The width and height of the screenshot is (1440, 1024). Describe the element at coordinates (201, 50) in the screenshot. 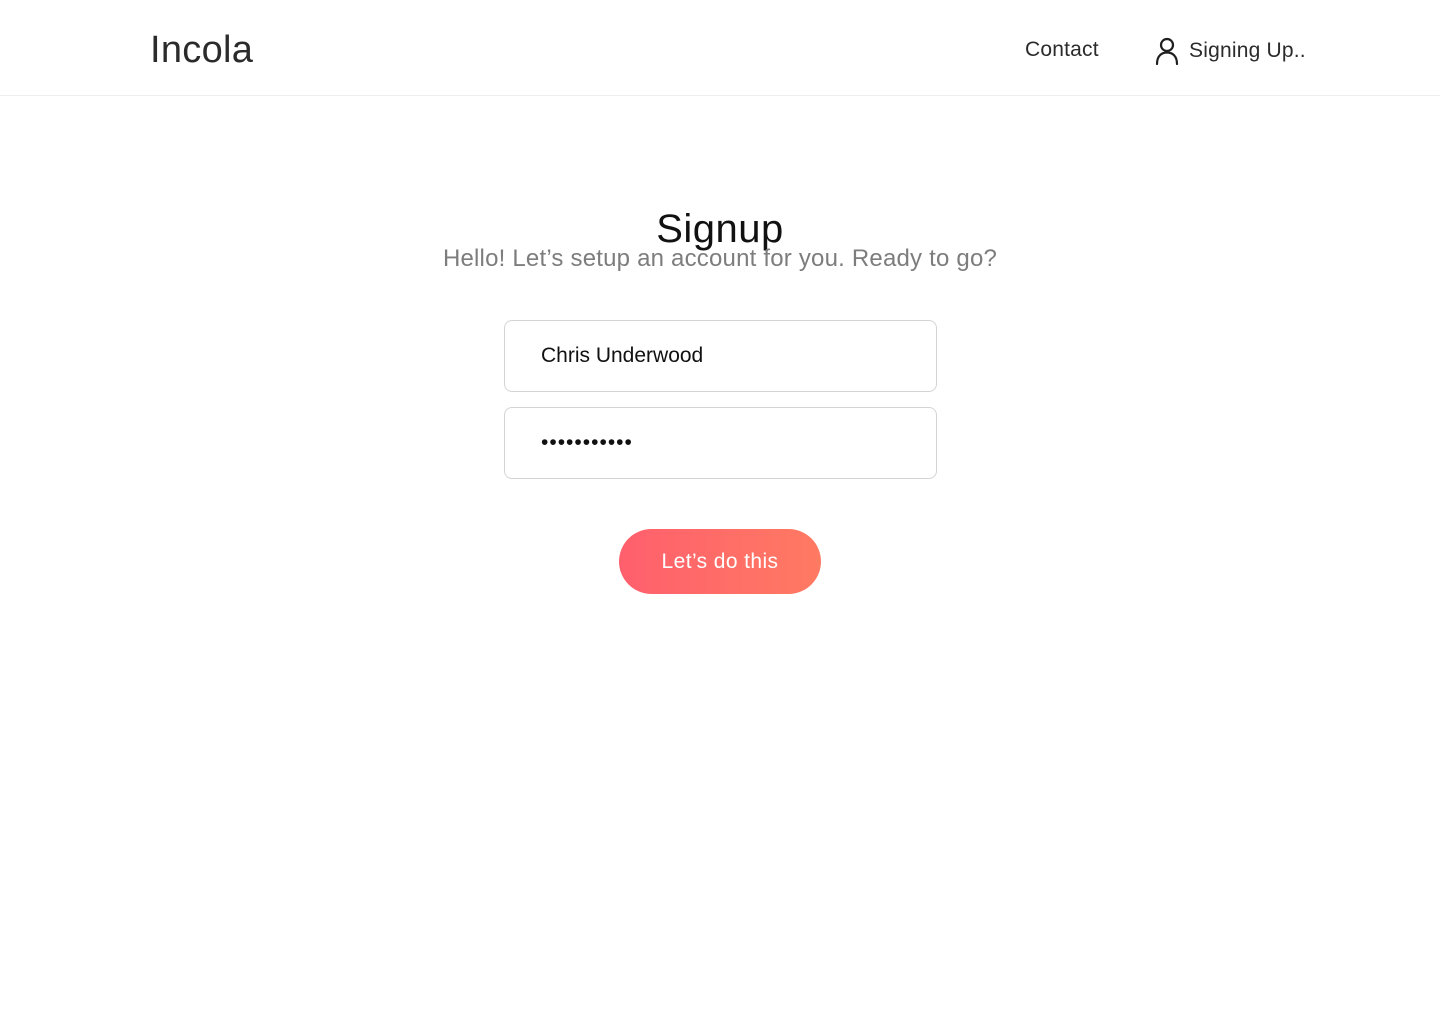

I see `brand-logo: Incola` at that location.